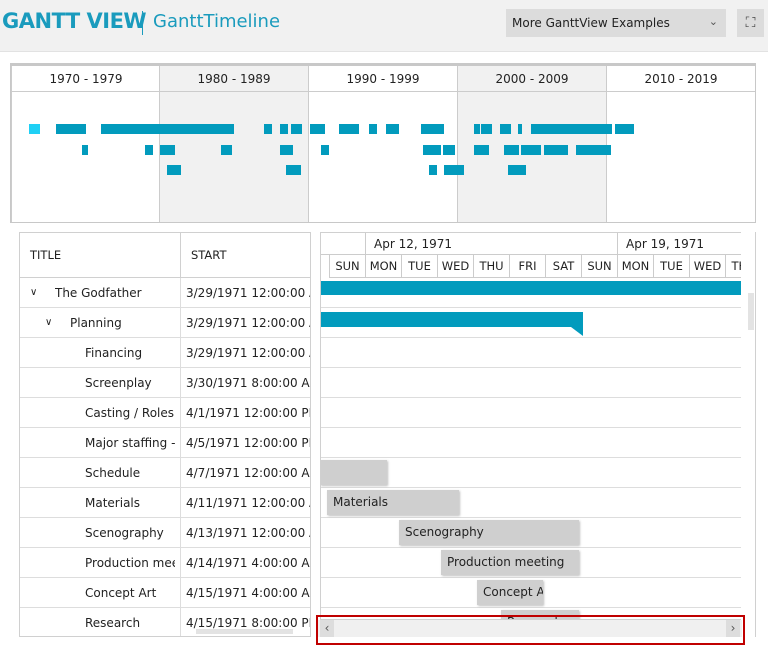  I want to click on table-row: Screenplay 3/30/1971 8:00:00 AM, so click(165, 383).